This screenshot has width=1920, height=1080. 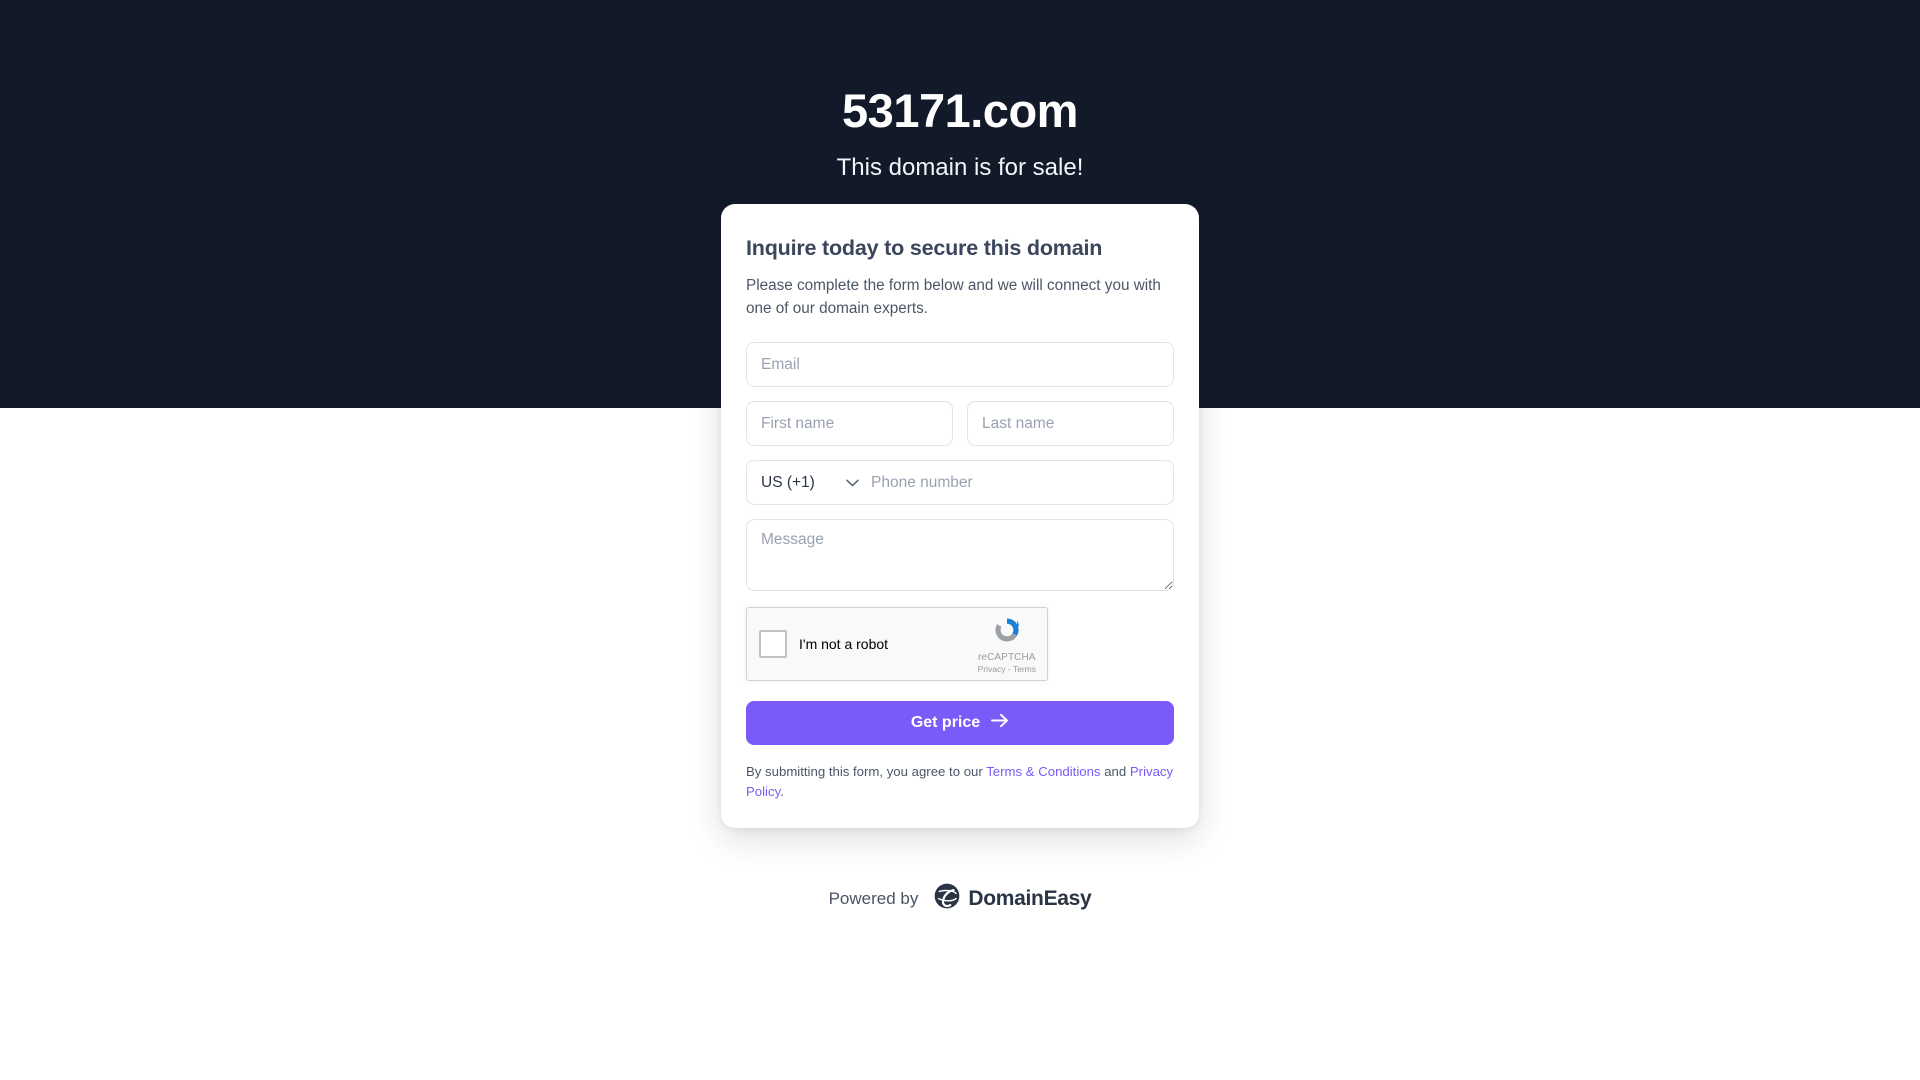 I want to click on message-row, so click(x=960, y=555).